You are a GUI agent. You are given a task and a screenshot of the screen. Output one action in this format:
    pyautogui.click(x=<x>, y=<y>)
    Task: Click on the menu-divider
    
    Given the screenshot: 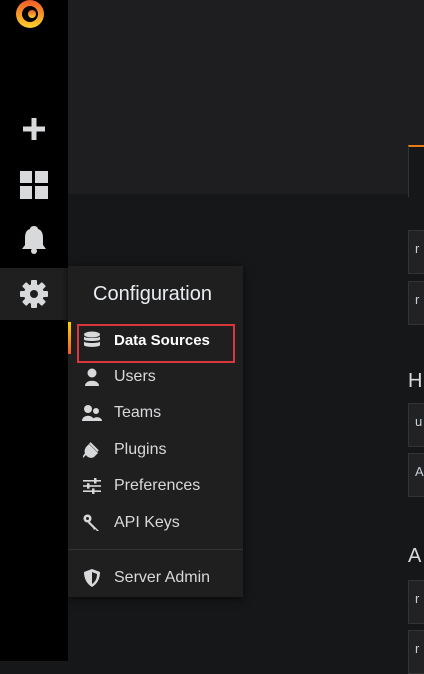 What is the action you would take?
    pyautogui.click(x=155, y=549)
    